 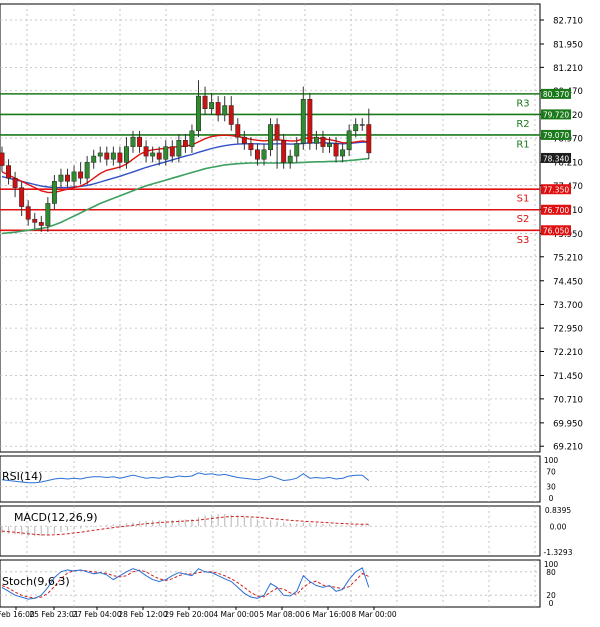 What do you see at coordinates (142, 614) in the screenshot?
I see `time-axis-label: 28 Feb 12:00` at bounding box center [142, 614].